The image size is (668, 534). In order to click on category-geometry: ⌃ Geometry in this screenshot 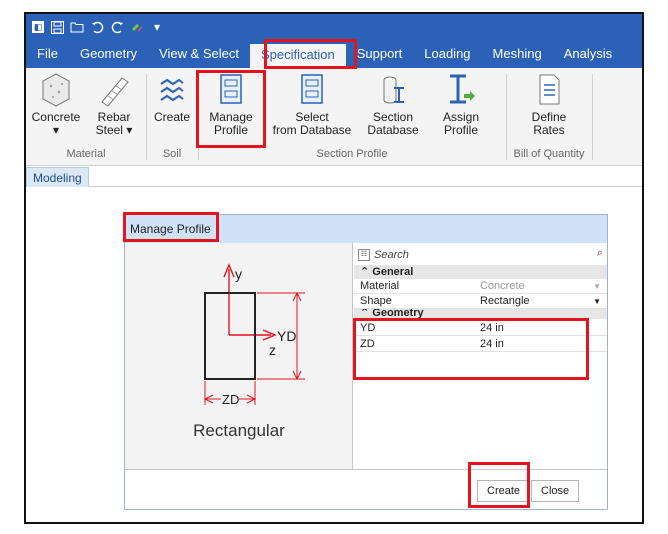, I will do `click(480, 314)`.